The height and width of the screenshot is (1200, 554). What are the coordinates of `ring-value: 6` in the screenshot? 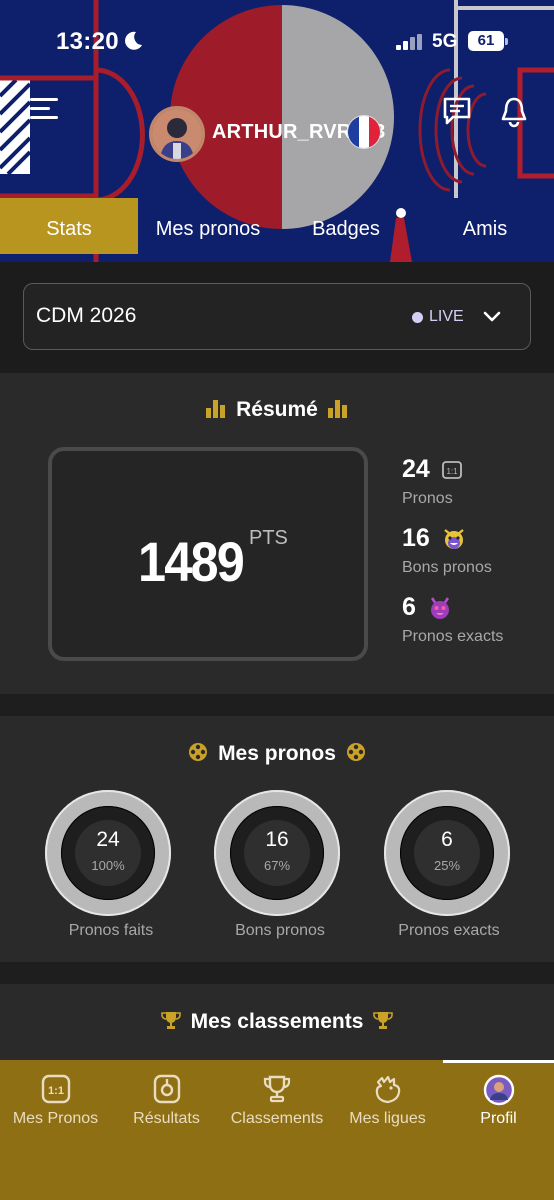 It's located at (447, 839).